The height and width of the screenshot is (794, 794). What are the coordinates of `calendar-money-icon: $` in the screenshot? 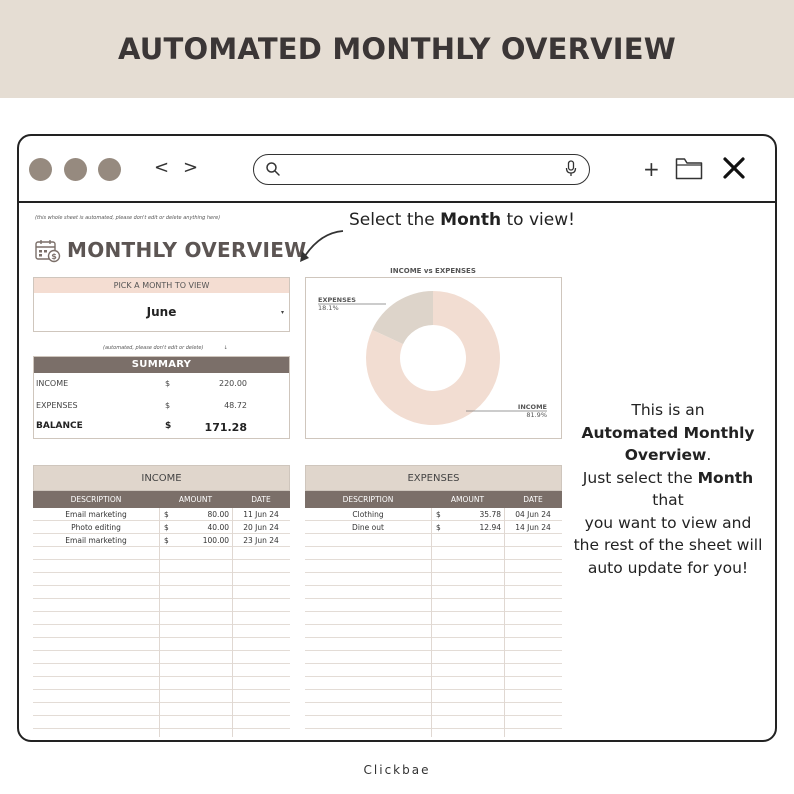 It's located at (48, 251).